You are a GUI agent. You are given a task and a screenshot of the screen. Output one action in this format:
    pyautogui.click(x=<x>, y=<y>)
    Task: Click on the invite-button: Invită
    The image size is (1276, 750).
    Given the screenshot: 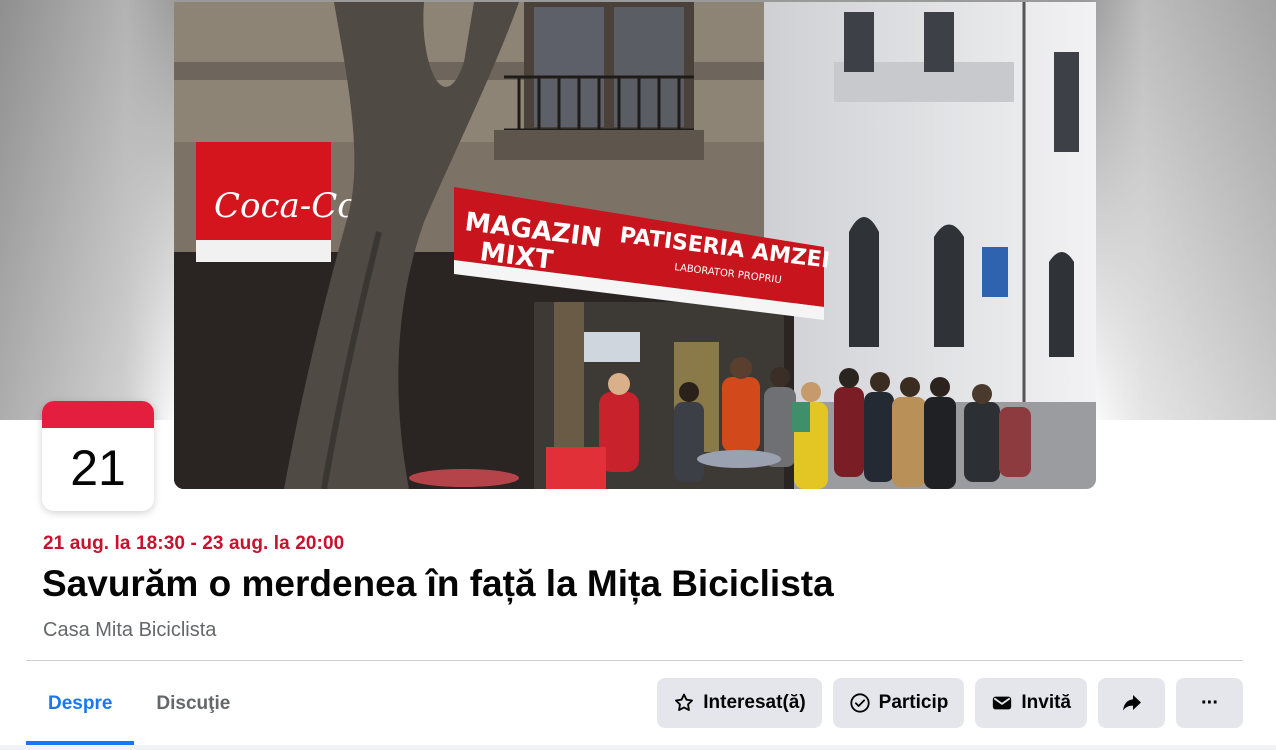 What is the action you would take?
    pyautogui.click(x=1031, y=703)
    